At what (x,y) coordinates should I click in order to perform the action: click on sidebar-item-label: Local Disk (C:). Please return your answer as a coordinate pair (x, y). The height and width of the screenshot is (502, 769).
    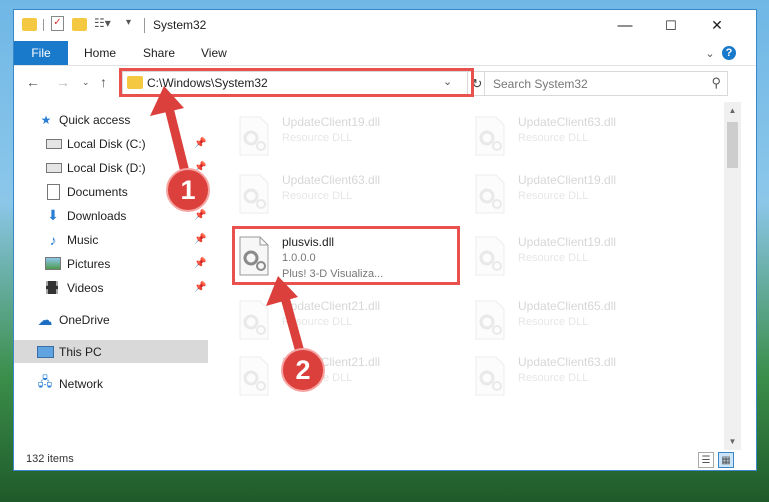
    Looking at the image, I should click on (106, 143).